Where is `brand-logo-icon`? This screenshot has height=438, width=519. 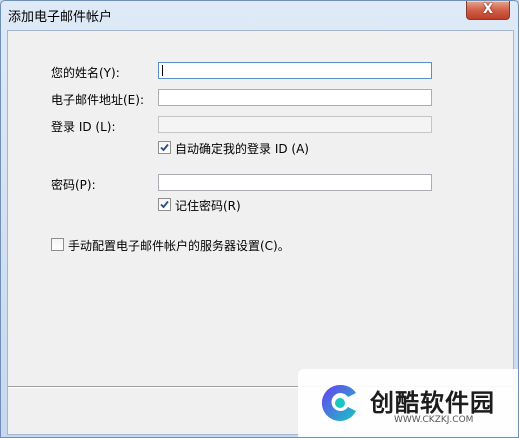
brand-logo-icon is located at coordinates (338, 402).